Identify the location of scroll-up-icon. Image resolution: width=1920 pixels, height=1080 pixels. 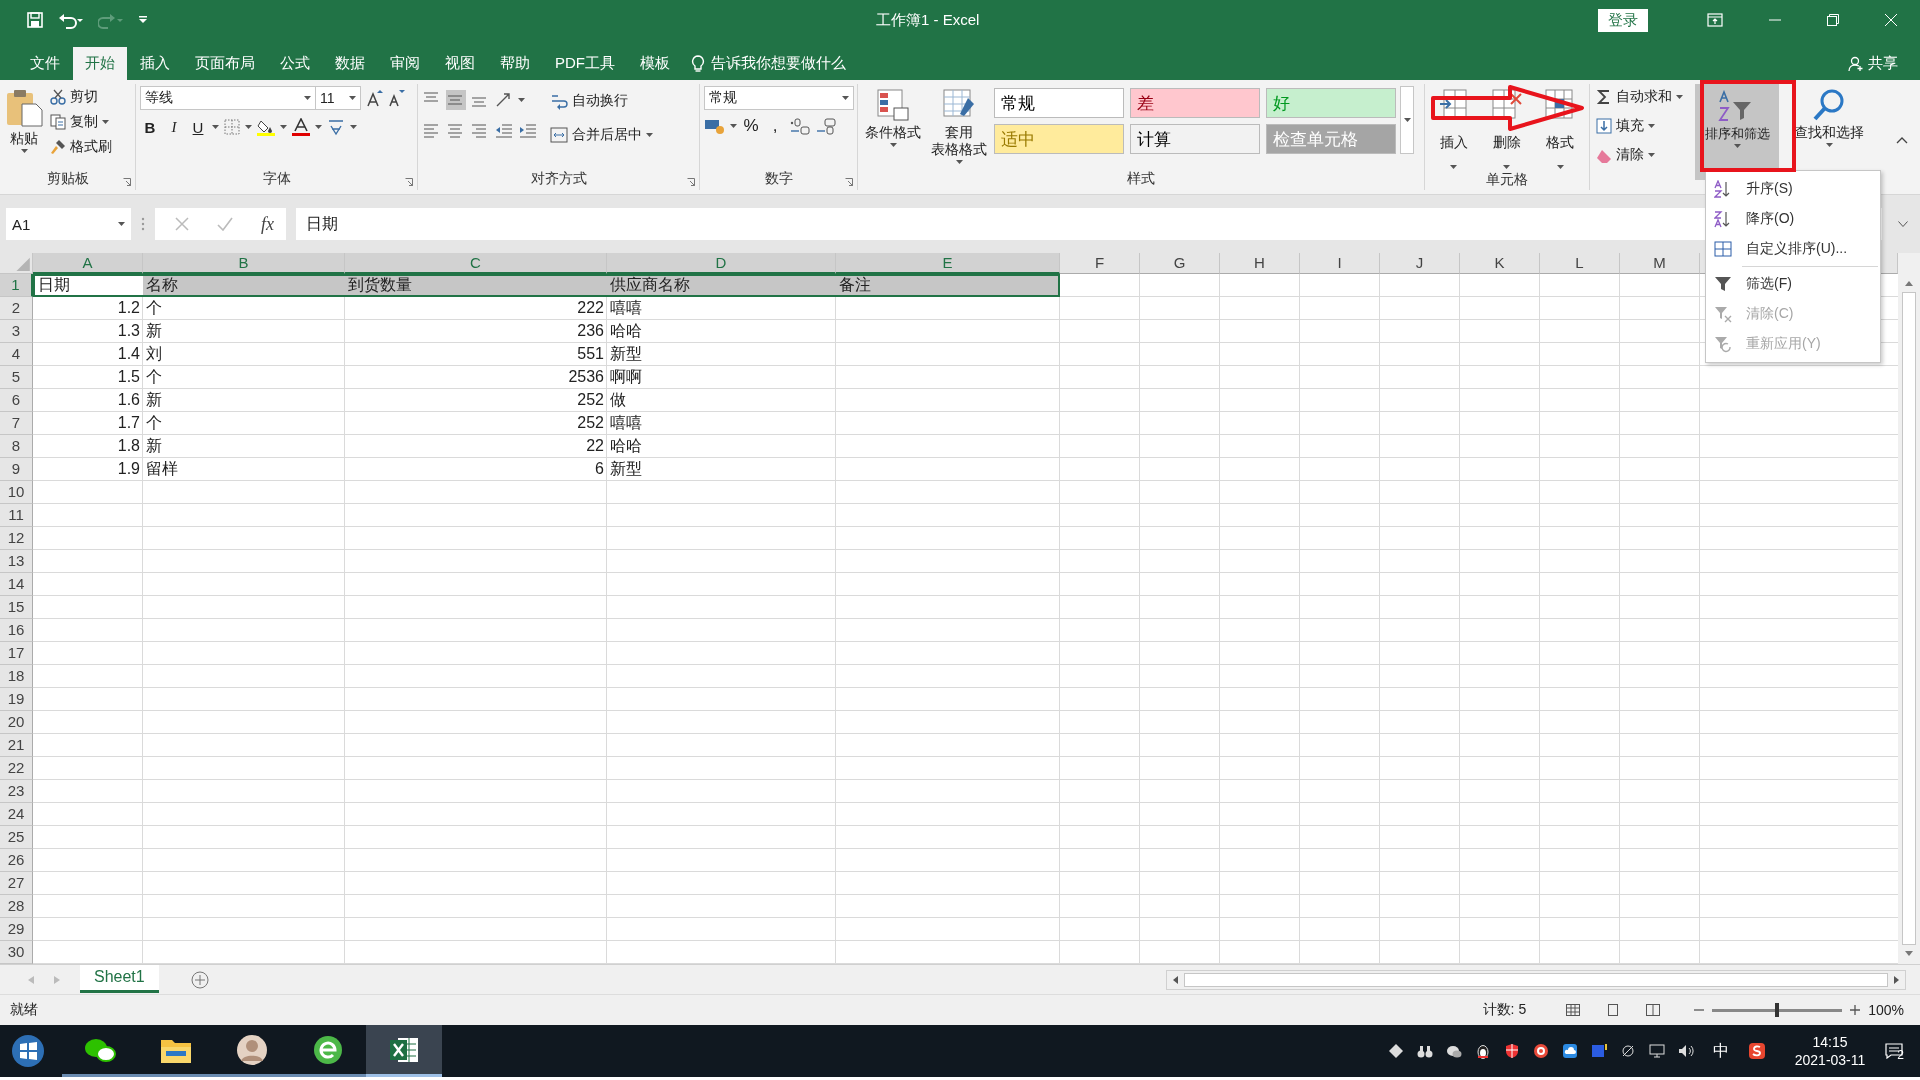
(1909, 283).